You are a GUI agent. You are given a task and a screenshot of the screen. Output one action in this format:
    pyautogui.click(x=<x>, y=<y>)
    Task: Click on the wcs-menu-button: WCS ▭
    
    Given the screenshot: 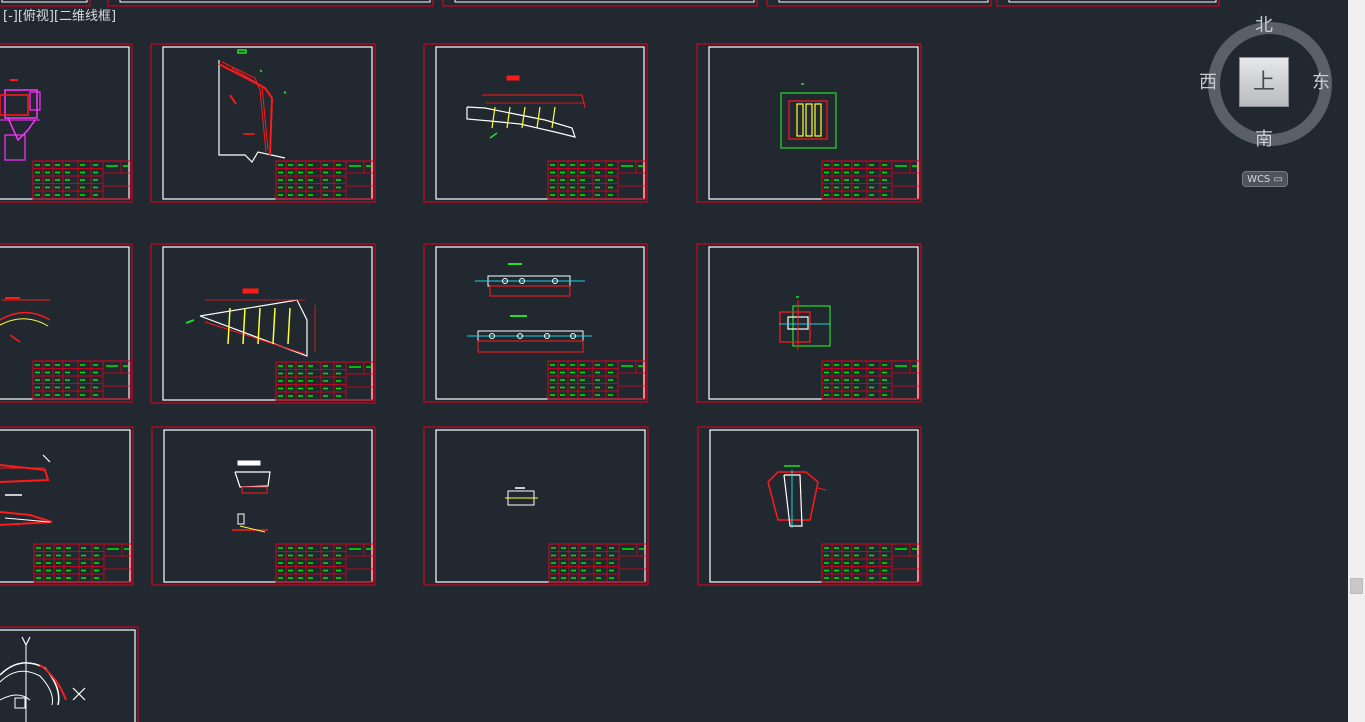 What is the action you would take?
    pyautogui.click(x=1265, y=179)
    